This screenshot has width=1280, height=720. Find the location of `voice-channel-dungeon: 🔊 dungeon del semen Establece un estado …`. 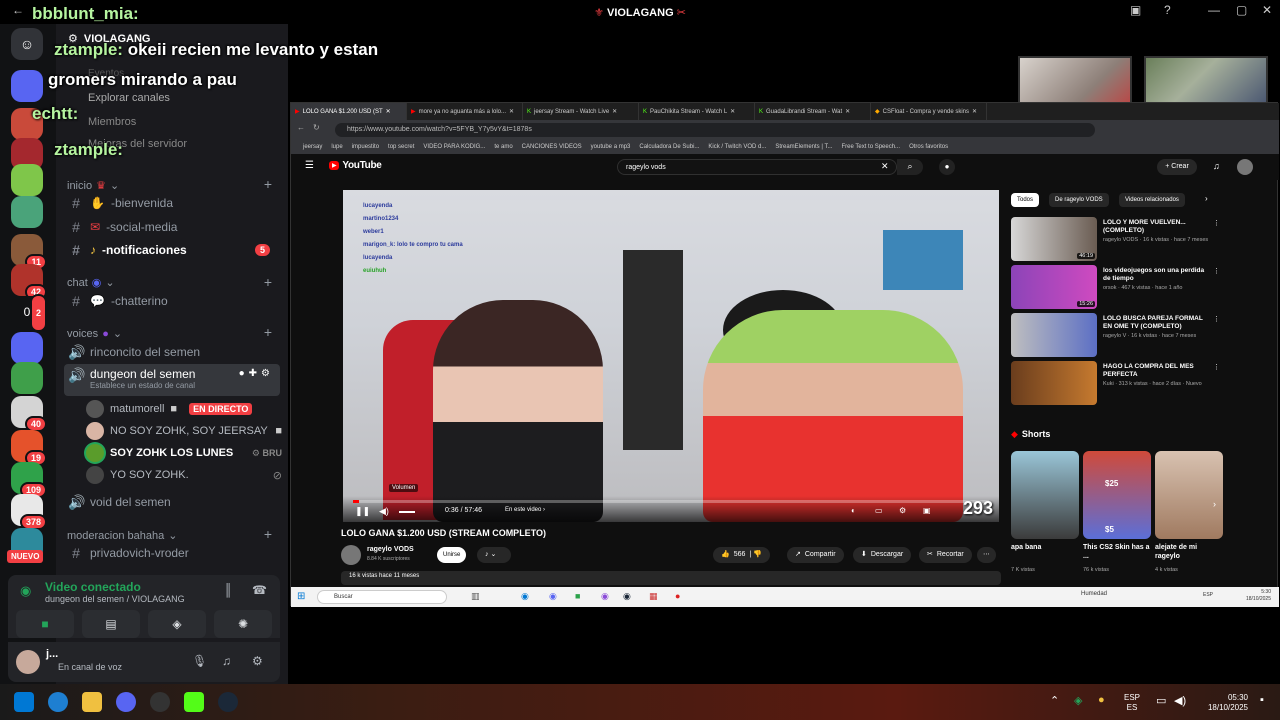

voice-channel-dungeon: 🔊 dungeon del semen Establece un estado … is located at coordinates (172, 380).